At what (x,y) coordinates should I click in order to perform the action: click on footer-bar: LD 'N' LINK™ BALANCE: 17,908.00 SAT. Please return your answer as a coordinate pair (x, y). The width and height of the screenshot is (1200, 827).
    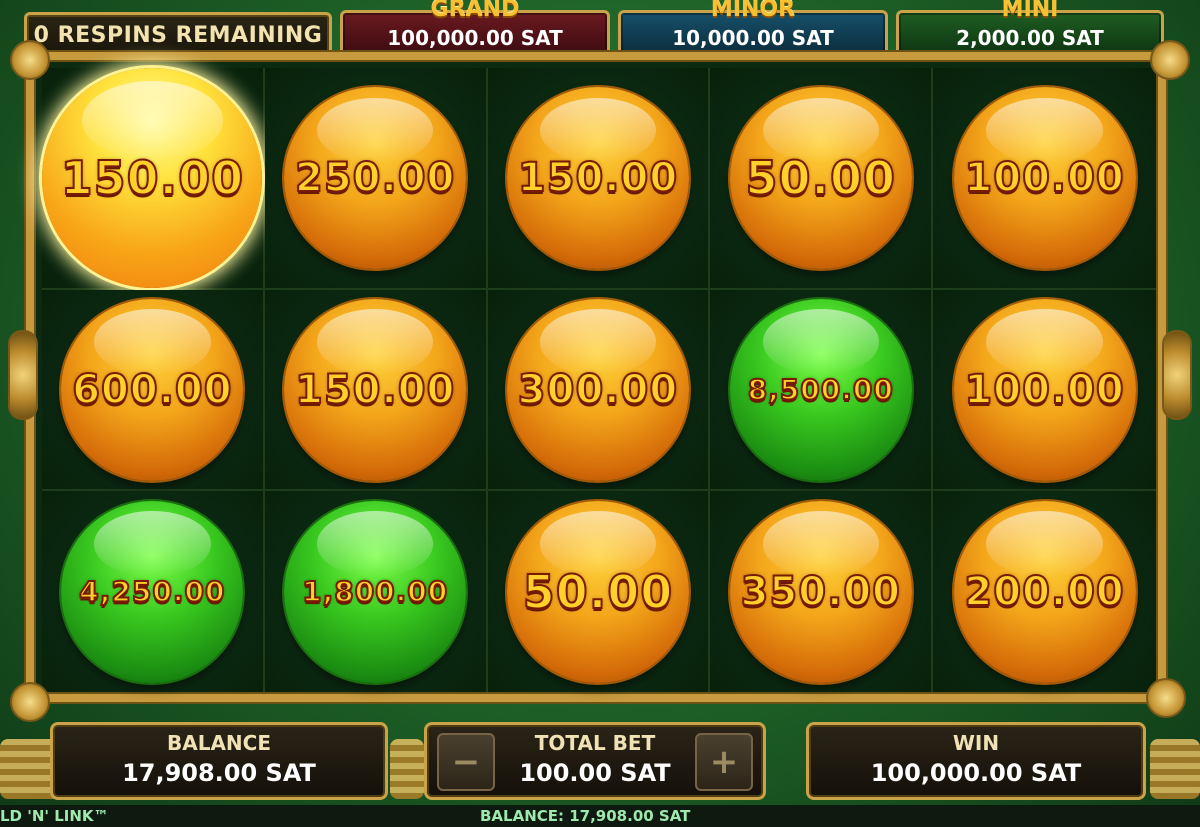
    Looking at the image, I should click on (600, 816).